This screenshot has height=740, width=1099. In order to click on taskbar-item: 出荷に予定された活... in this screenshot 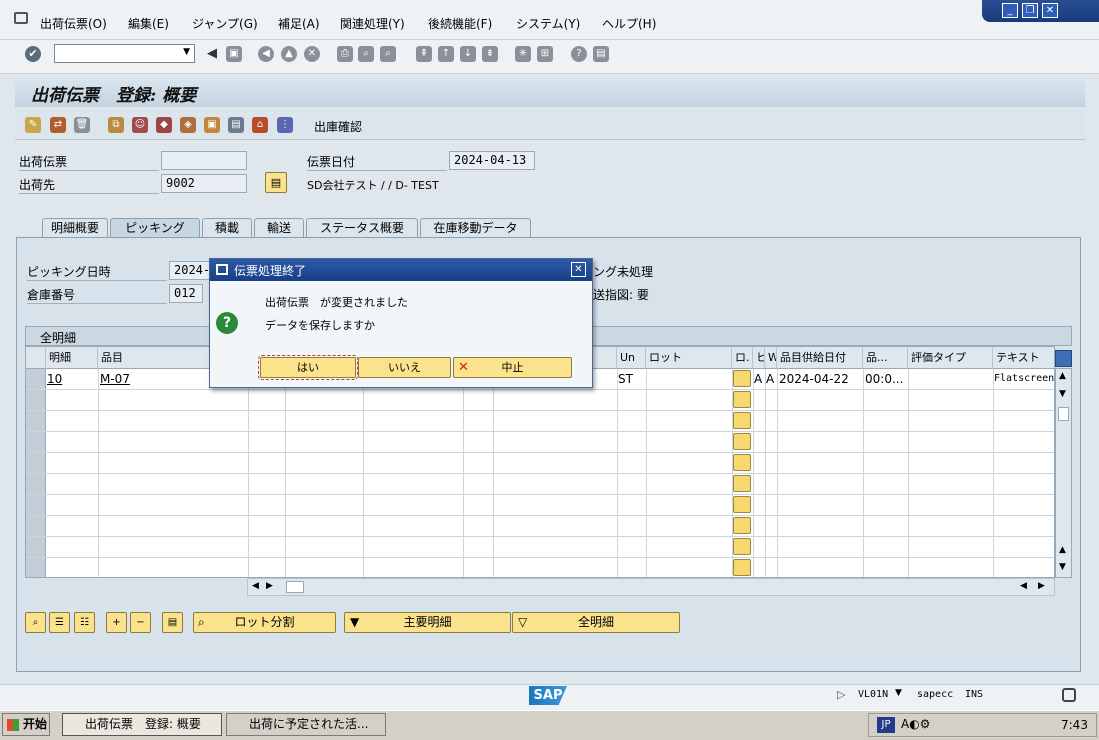, I will do `click(306, 724)`.